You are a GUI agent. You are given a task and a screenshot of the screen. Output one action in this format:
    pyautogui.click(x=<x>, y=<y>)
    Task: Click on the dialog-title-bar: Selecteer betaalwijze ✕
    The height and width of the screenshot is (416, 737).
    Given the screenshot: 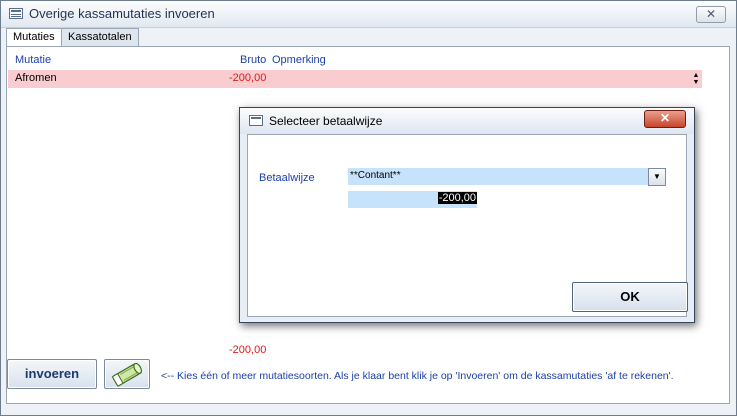 What is the action you would take?
    pyautogui.click(x=467, y=121)
    